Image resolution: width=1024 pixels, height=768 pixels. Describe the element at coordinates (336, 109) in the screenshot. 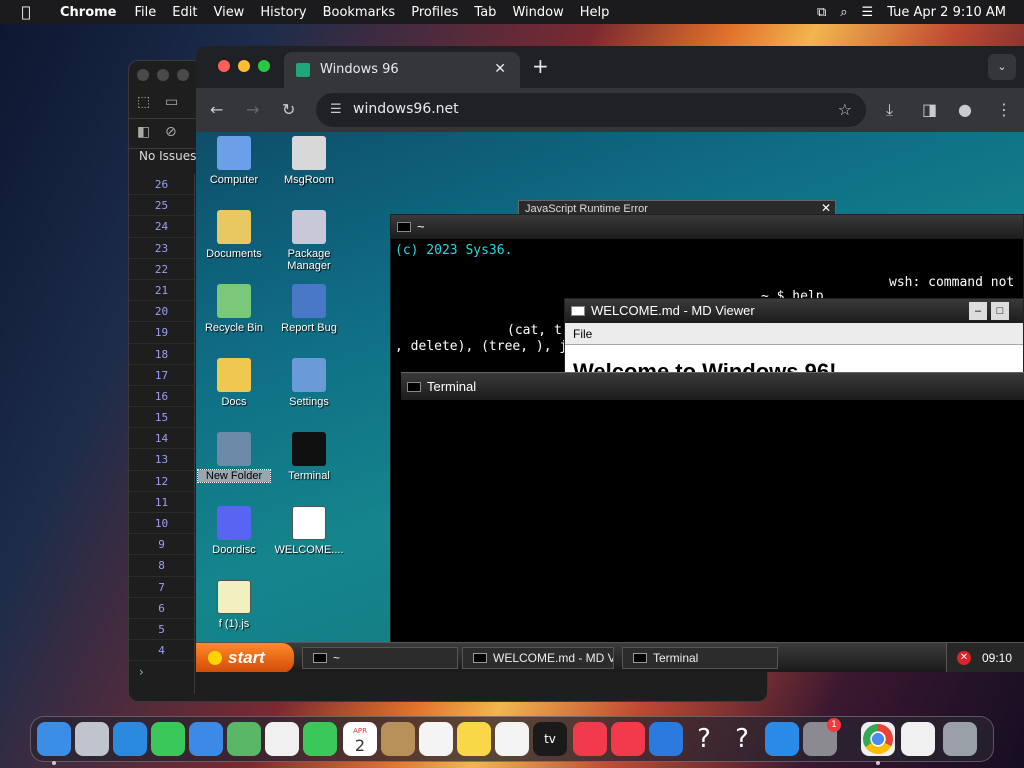

I see `site-info-icon: ☰` at that location.